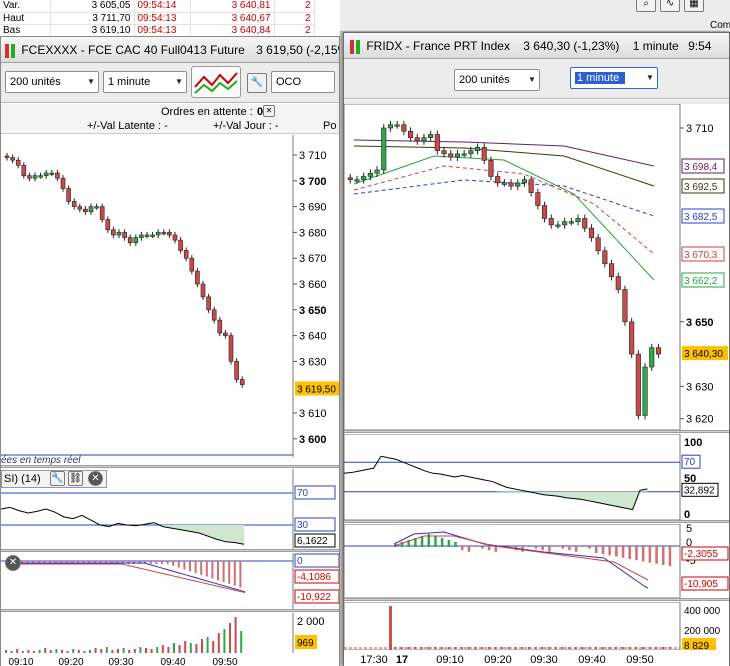 Image resolution: width=730 pixels, height=666 pixels. Describe the element at coordinates (536, 626) in the screenshot. I see `right-volume-pane: 400 000 200 000 8 829` at that location.